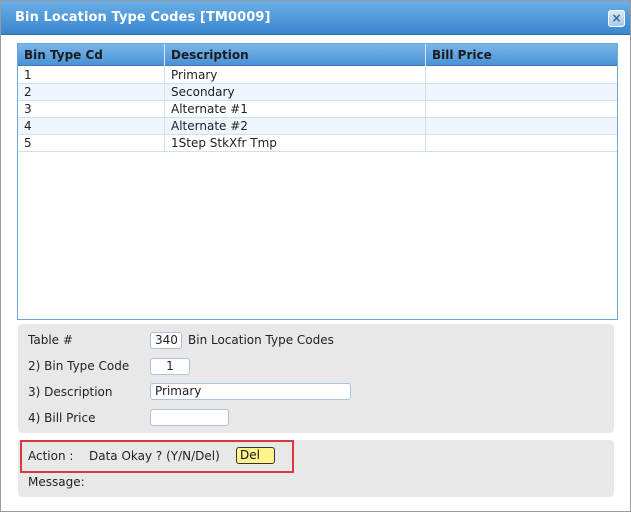 This screenshot has width=631, height=512. Describe the element at coordinates (295, 75) in the screenshot. I see `cell-description: Primary` at that location.